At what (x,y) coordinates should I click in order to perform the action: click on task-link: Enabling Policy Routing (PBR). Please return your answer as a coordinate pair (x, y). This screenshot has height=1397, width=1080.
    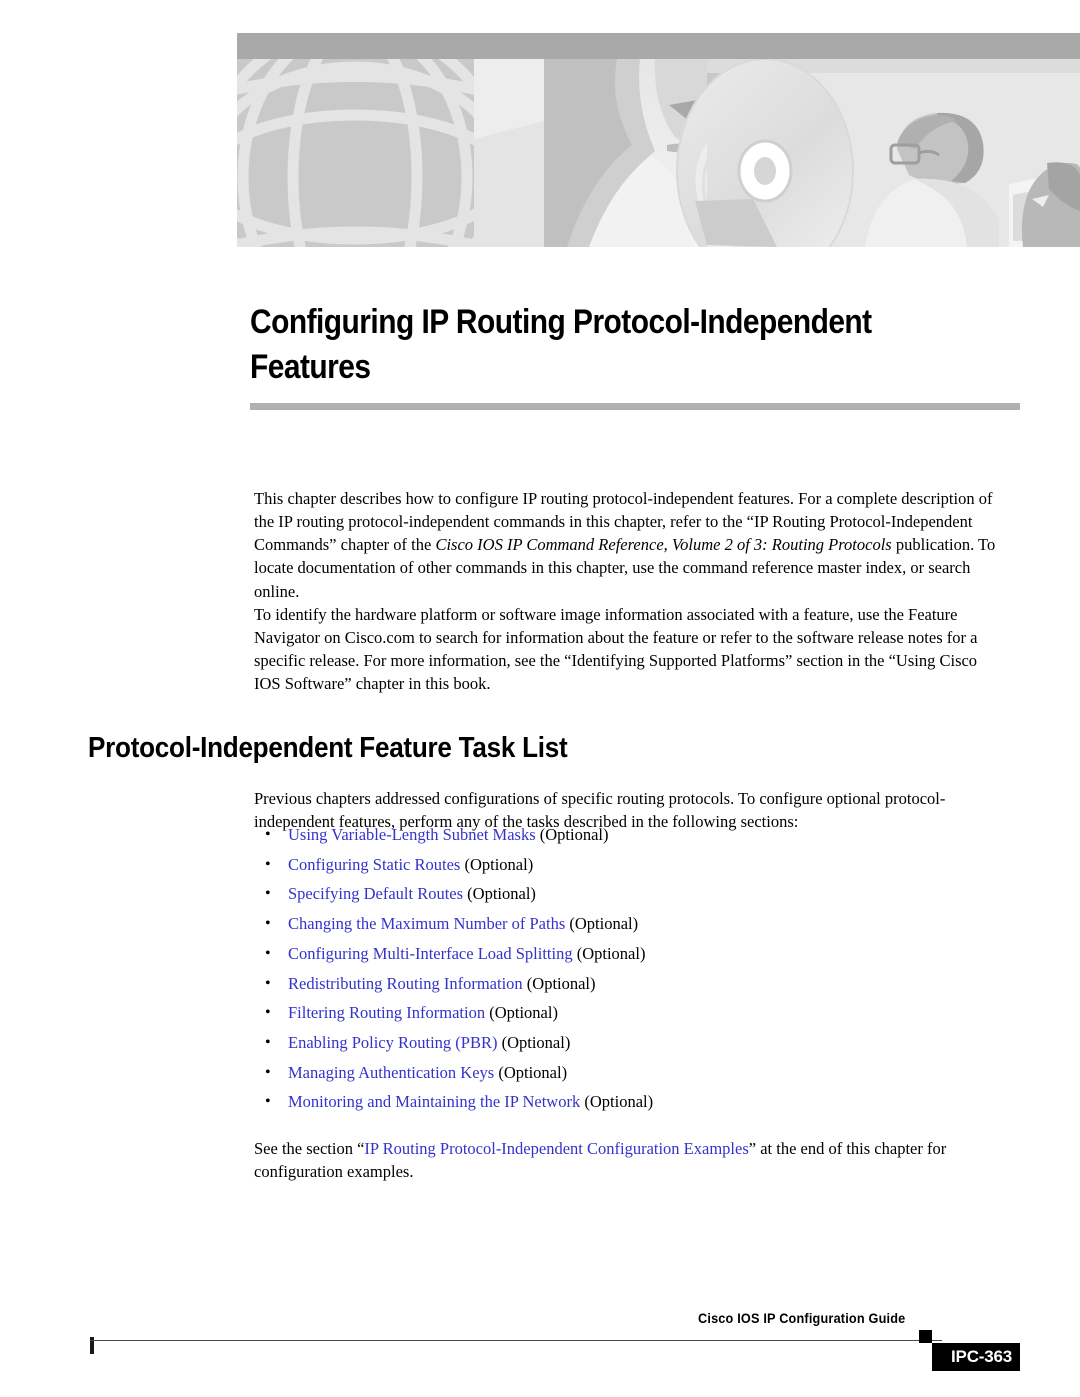
    Looking at the image, I should click on (392, 1042).